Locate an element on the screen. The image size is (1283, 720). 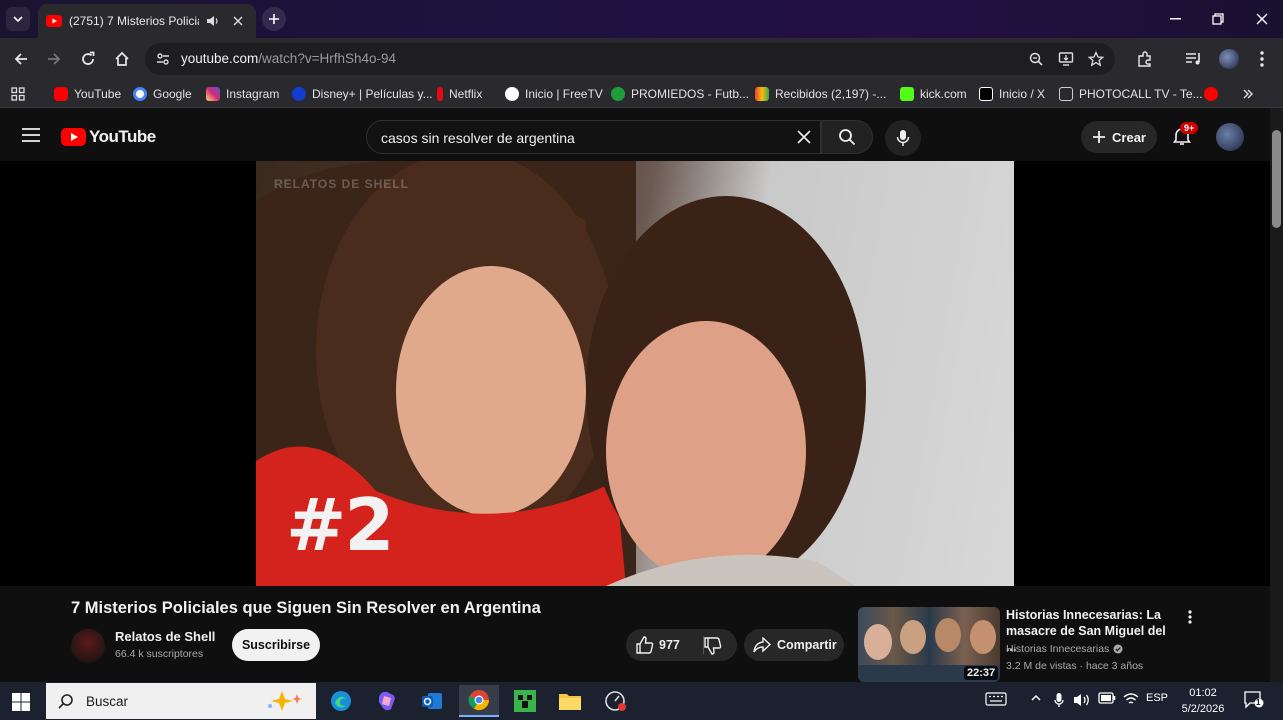
outlook-app is located at coordinates (432, 701).